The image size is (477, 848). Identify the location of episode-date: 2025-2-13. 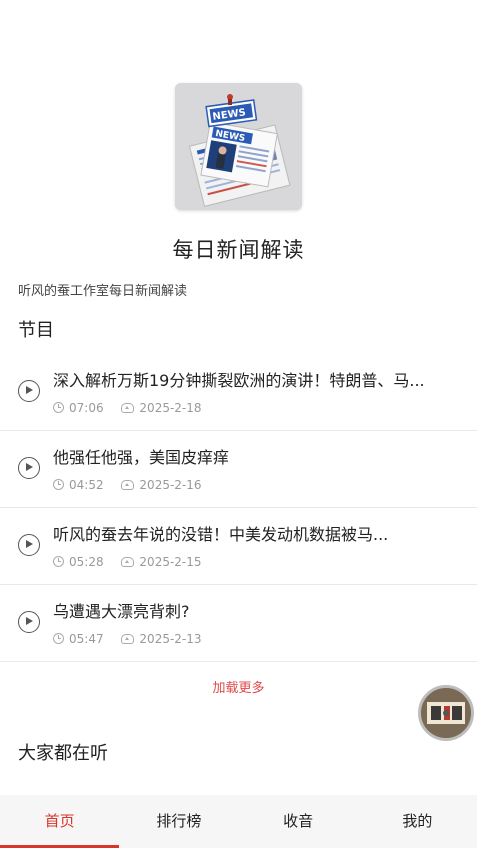
(170, 639).